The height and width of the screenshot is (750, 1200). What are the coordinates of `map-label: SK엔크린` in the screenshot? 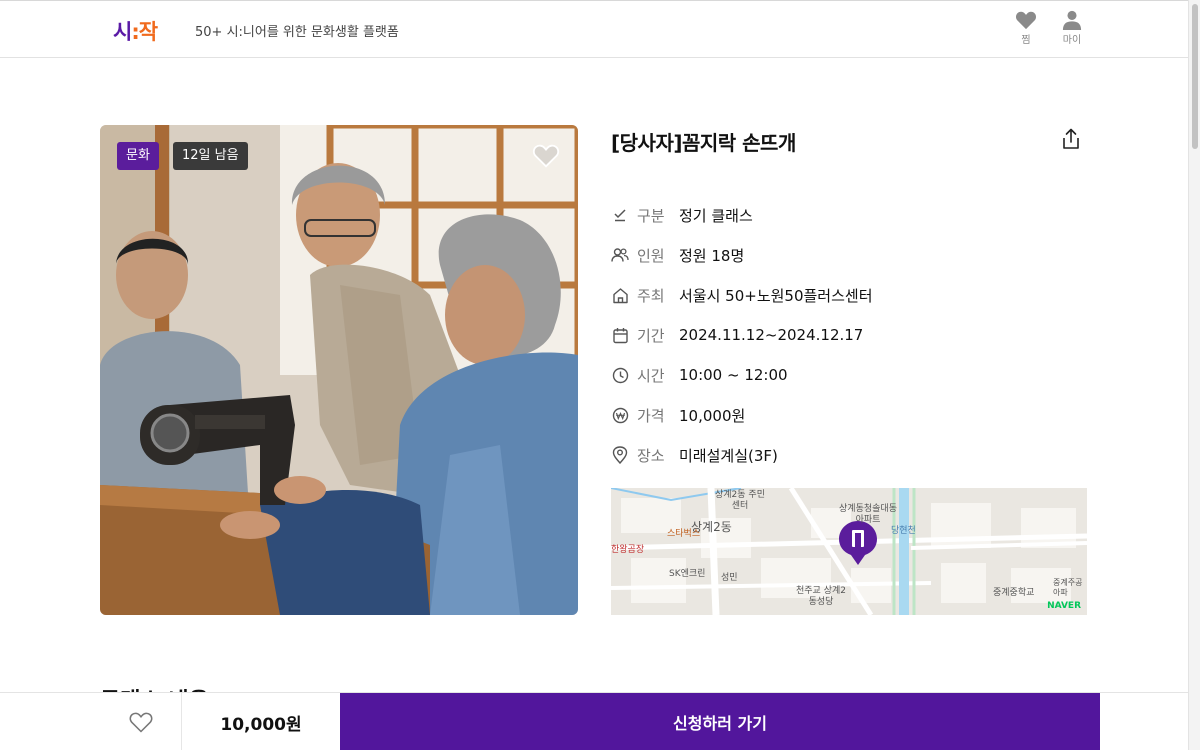 It's located at (687, 574).